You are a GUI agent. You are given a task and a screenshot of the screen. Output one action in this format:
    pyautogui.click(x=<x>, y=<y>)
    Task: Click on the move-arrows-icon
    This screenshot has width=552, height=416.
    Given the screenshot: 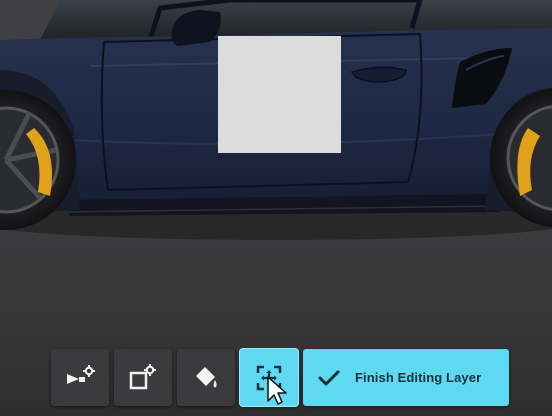 What is the action you would take?
    pyautogui.click(x=269, y=378)
    